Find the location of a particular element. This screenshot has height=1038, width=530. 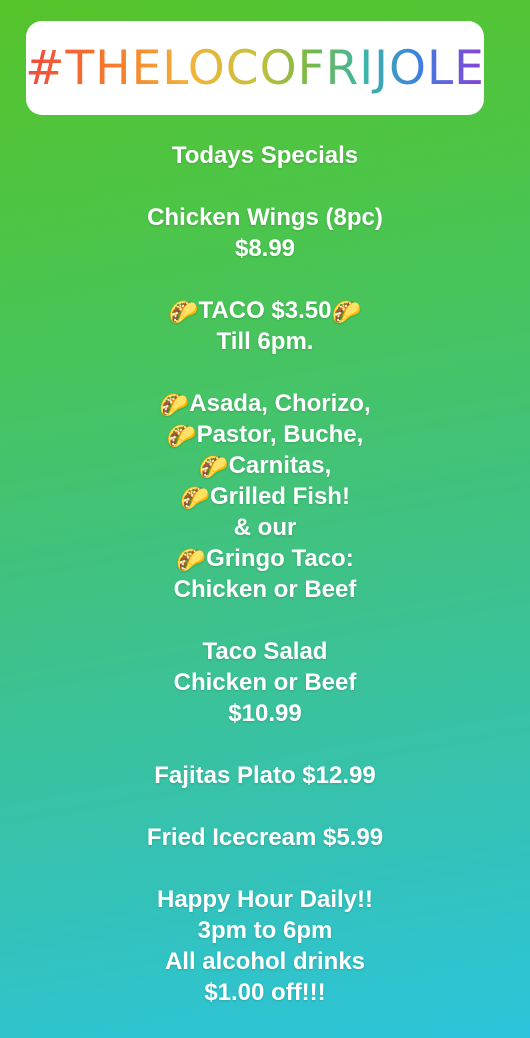

specials-heading: Todays Specials is located at coordinates (265, 155).